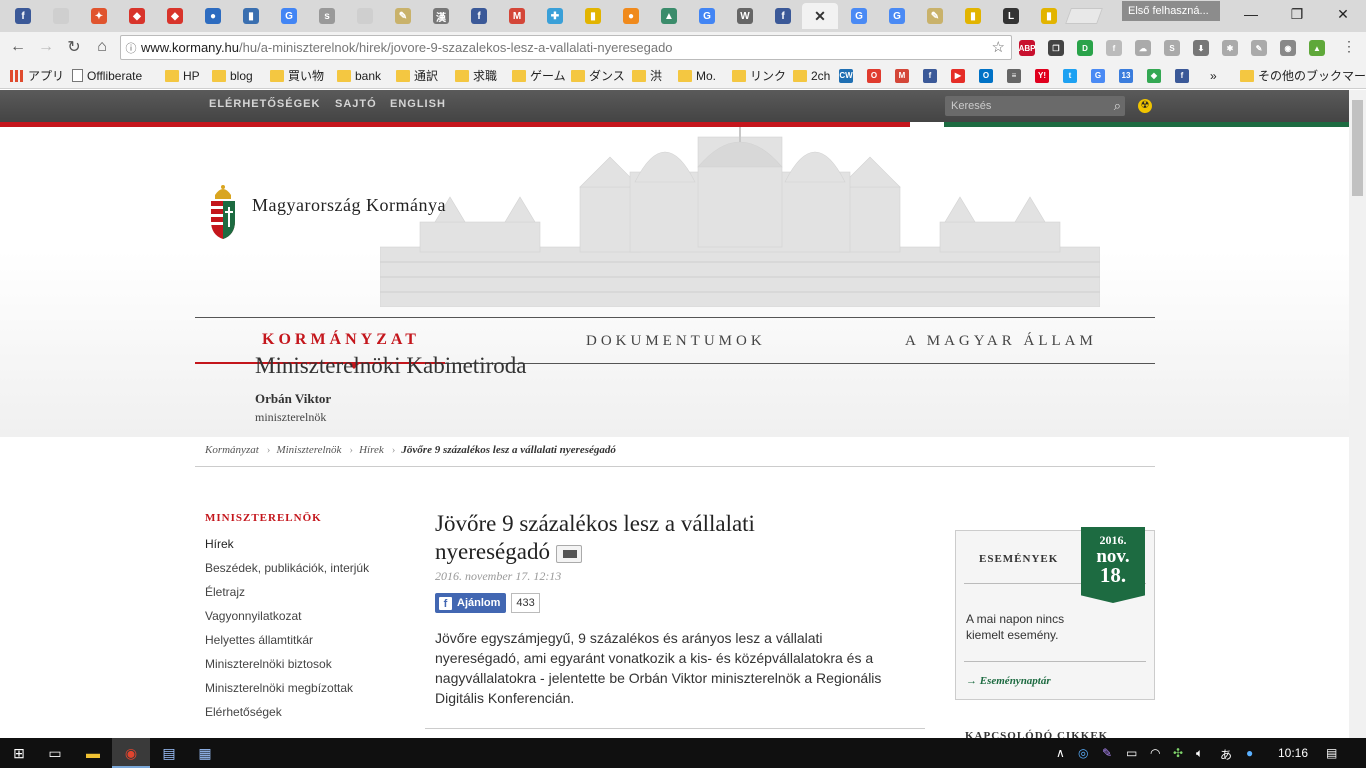 The height and width of the screenshot is (768, 1366). What do you see at coordinates (1226, 754) in the screenshot?
I see `ime-indicator: あ` at bounding box center [1226, 754].